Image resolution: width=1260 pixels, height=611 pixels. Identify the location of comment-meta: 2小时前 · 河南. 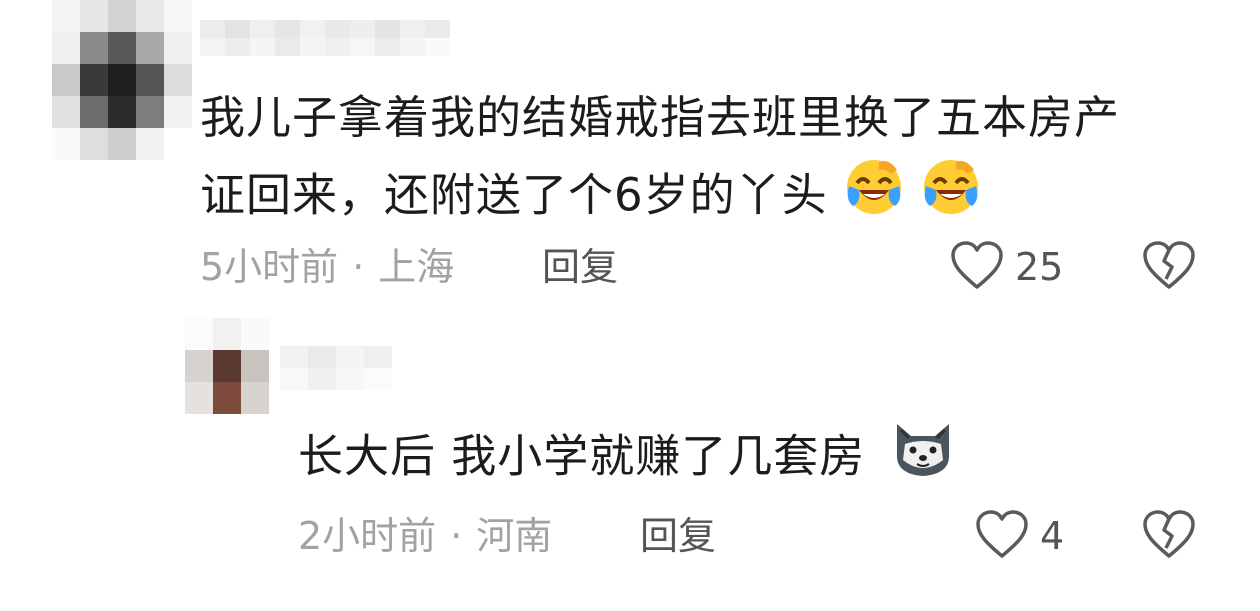
(425, 536).